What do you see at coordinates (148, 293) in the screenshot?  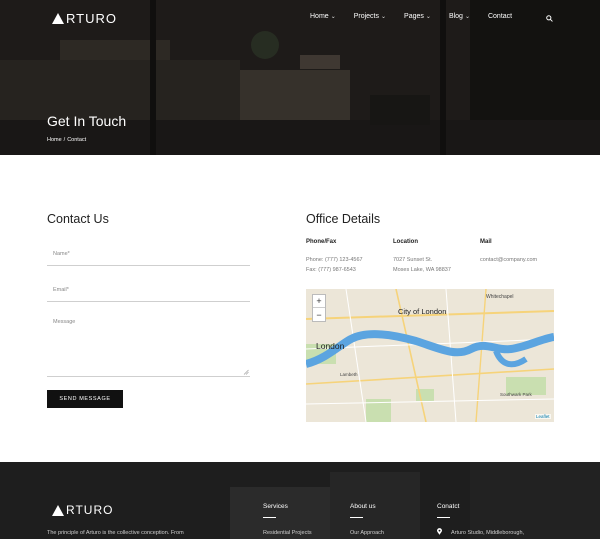 I see `email-field: Email*` at bounding box center [148, 293].